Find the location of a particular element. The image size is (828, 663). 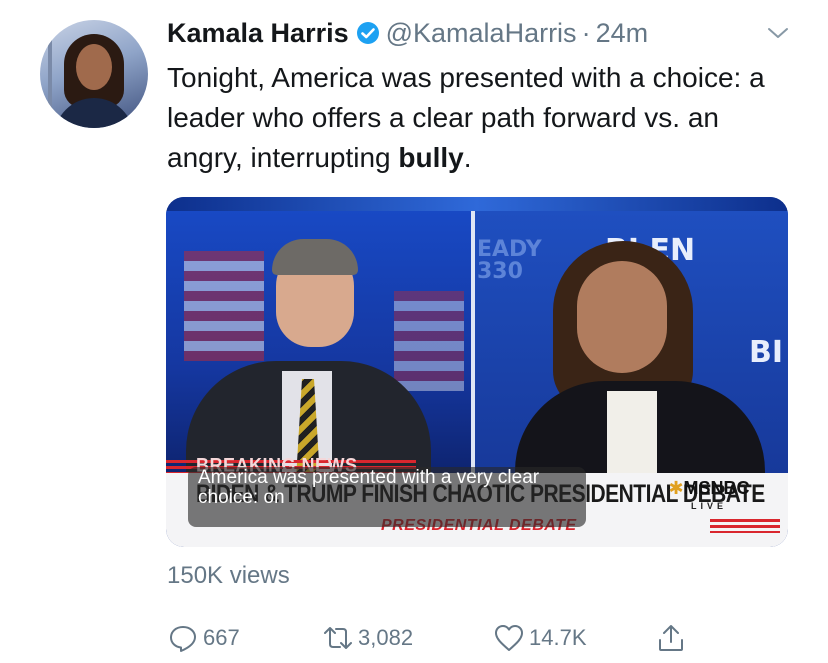

banner-redlines is located at coordinates (745, 526).